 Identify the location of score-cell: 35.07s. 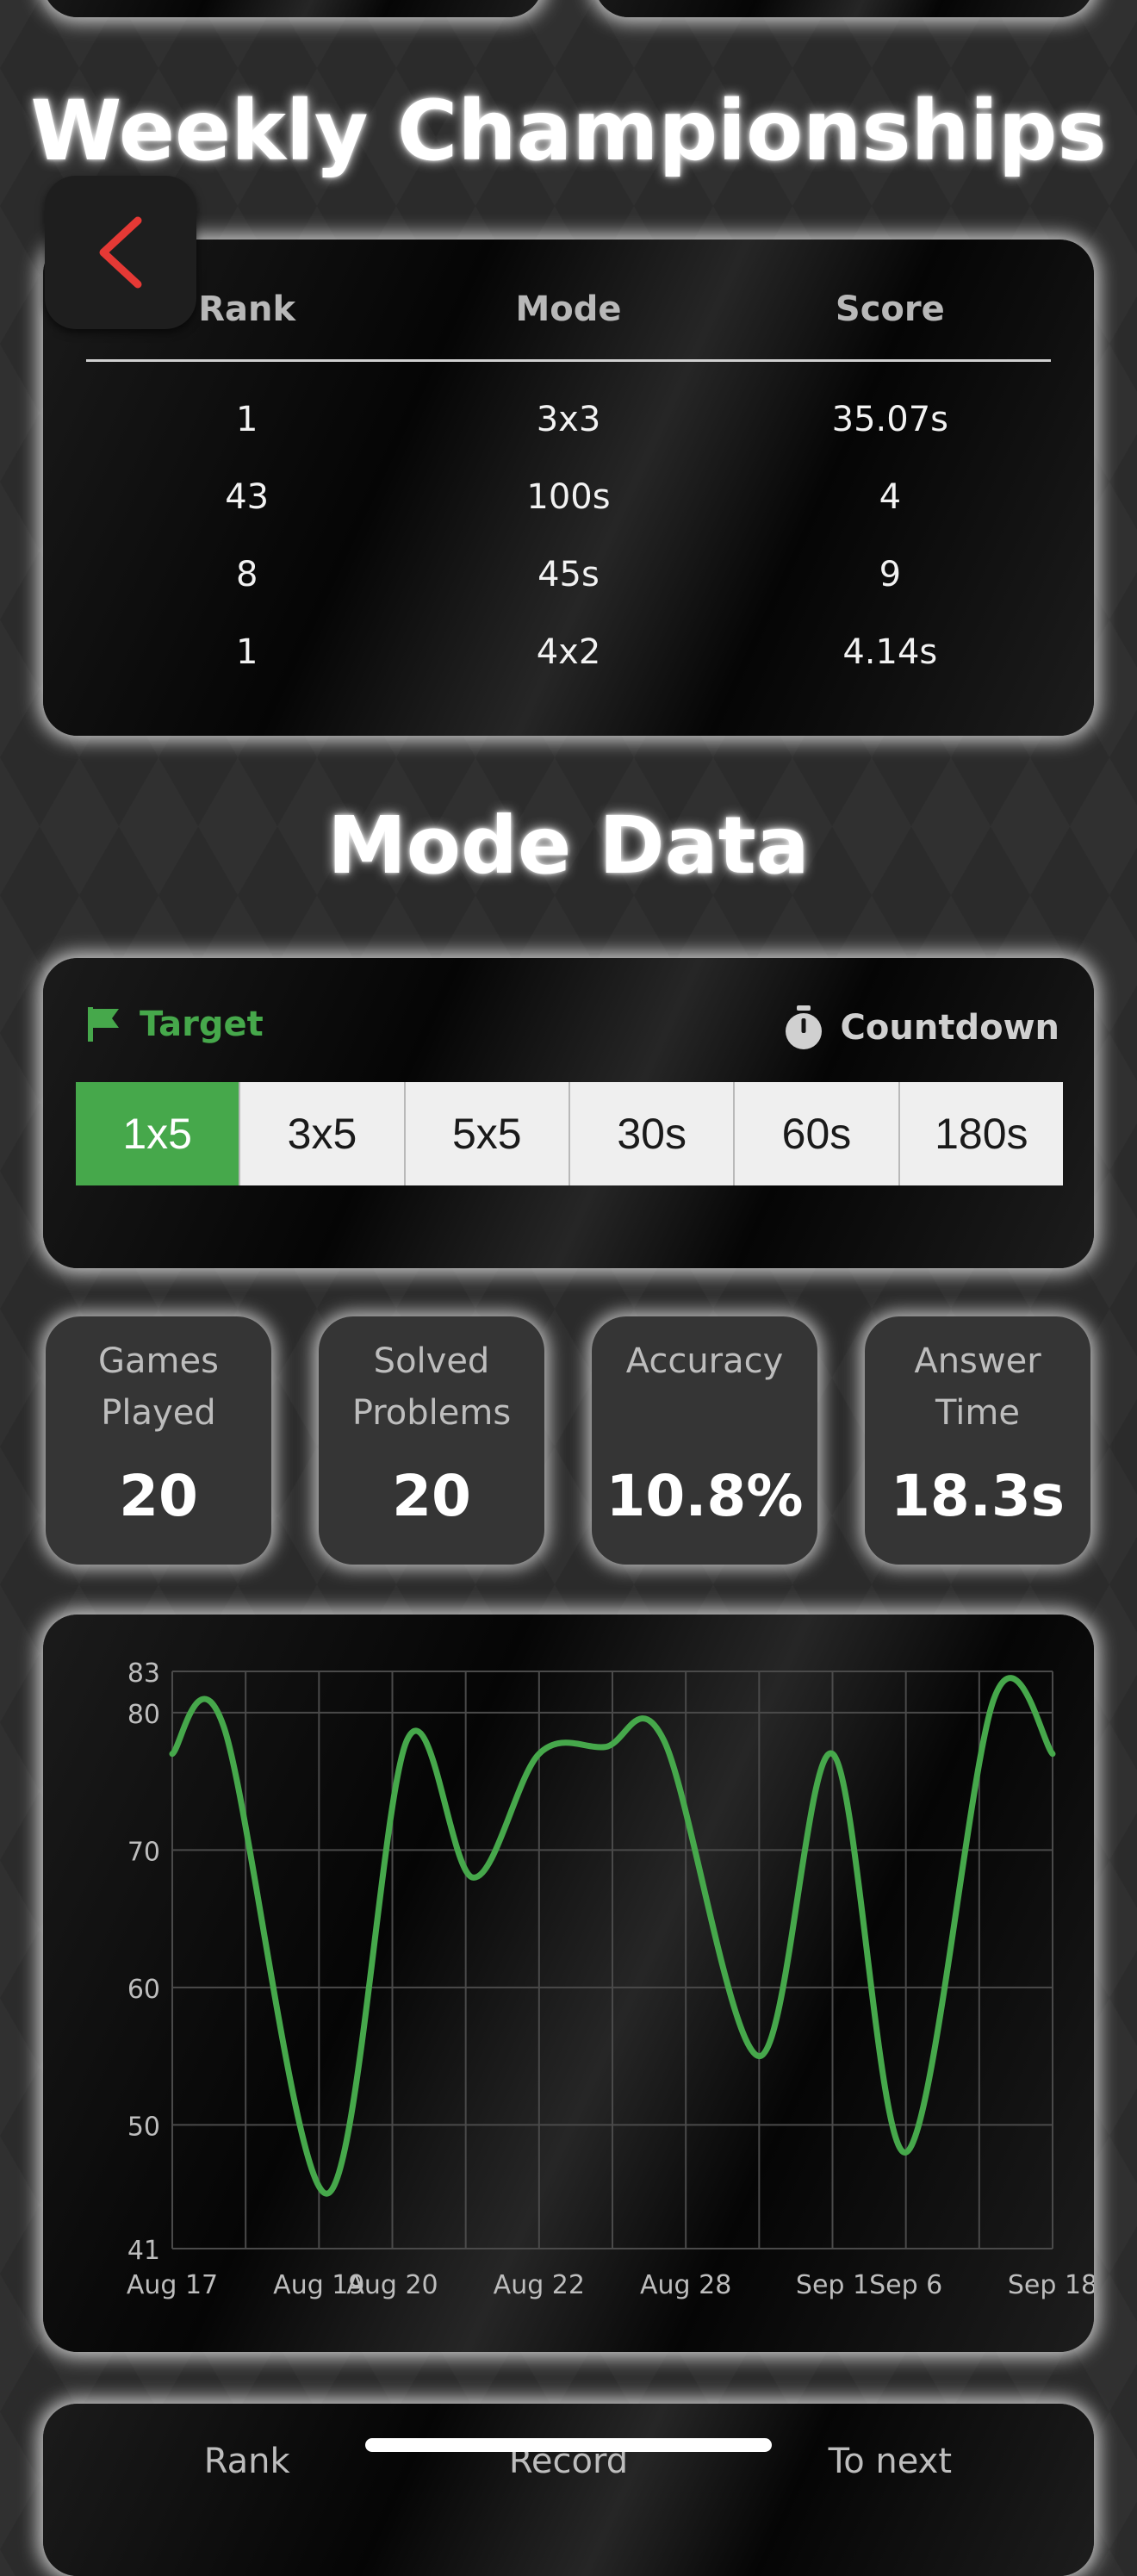
(889, 420).